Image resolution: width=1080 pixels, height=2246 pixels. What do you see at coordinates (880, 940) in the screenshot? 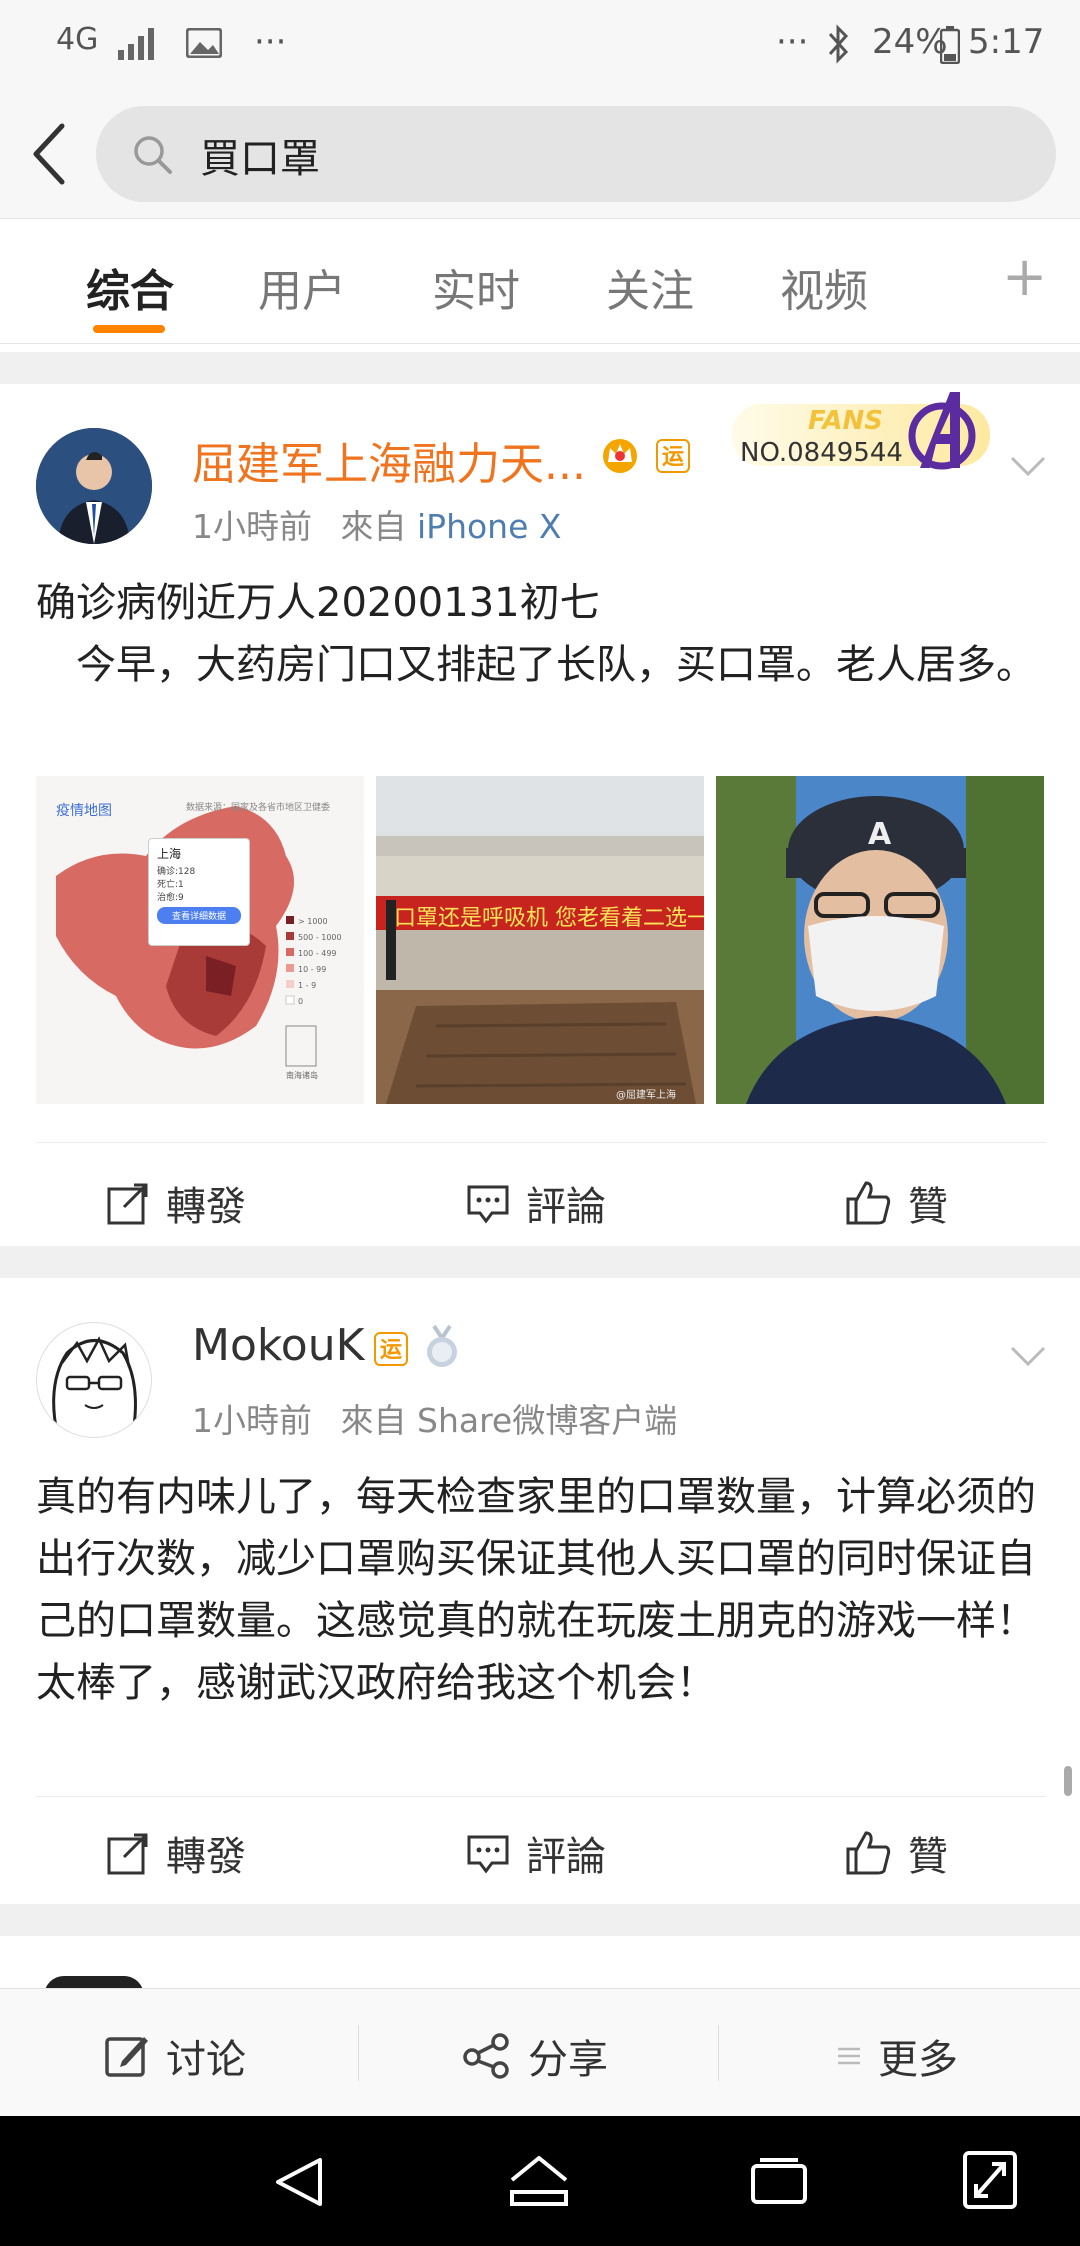
I see `post-image-selfie: A` at bounding box center [880, 940].